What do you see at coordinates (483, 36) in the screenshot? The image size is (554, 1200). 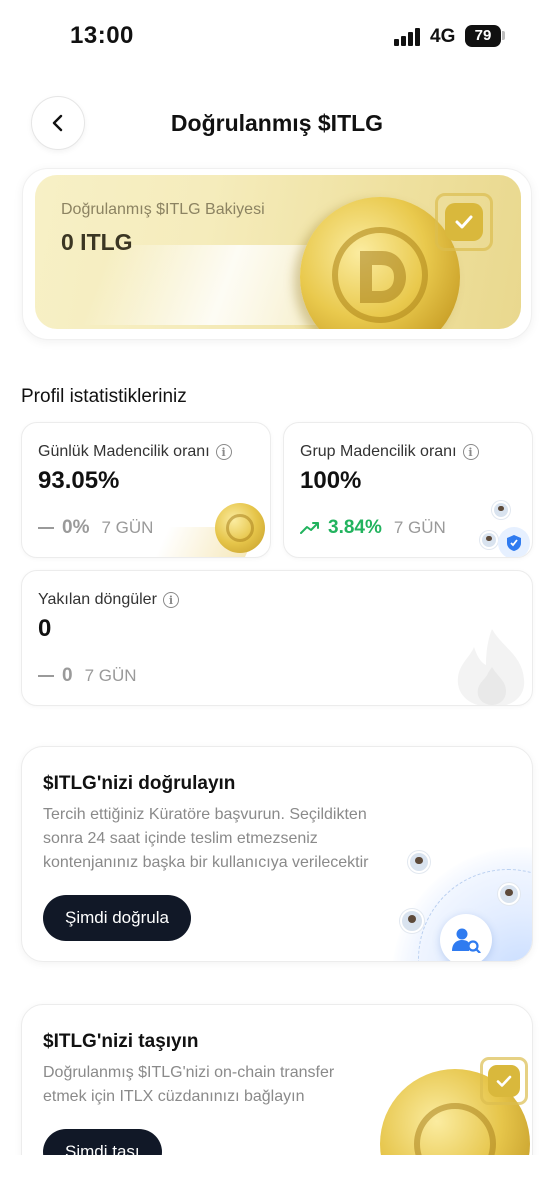 I see `battery-icon: 79` at bounding box center [483, 36].